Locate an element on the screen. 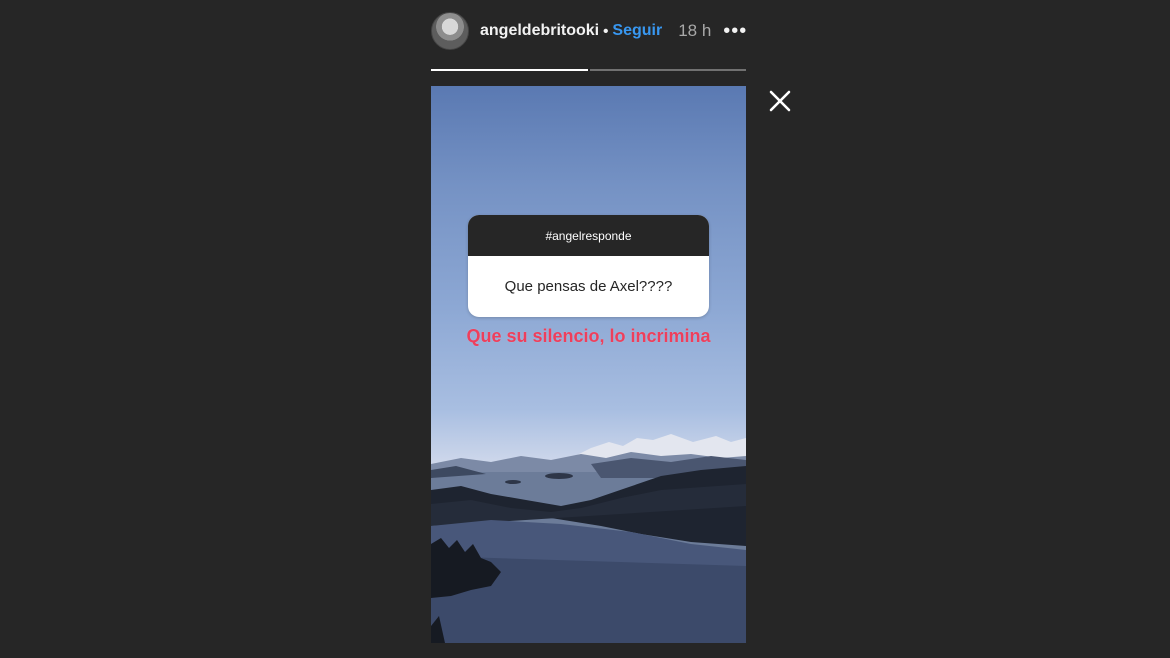 Image resolution: width=1170 pixels, height=658 pixels. close-icon-glyph is located at coordinates (780, 101).